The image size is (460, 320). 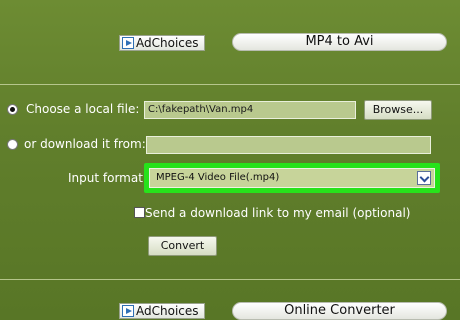 What do you see at coordinates (167, 311) in the screenshot?
I see `bottom-adchoices-label: AdChoices` at bounding box center [167, 311].